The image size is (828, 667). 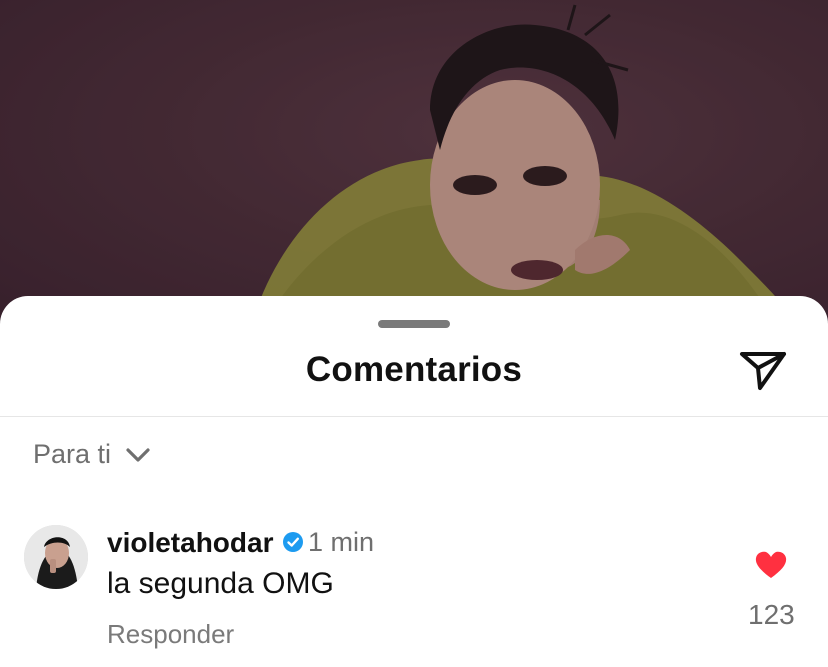 What do you see at coordinates (220, 583) in the screenshot?
I see `comment-text: la segunda OMG` at bounding box center [220, 583].